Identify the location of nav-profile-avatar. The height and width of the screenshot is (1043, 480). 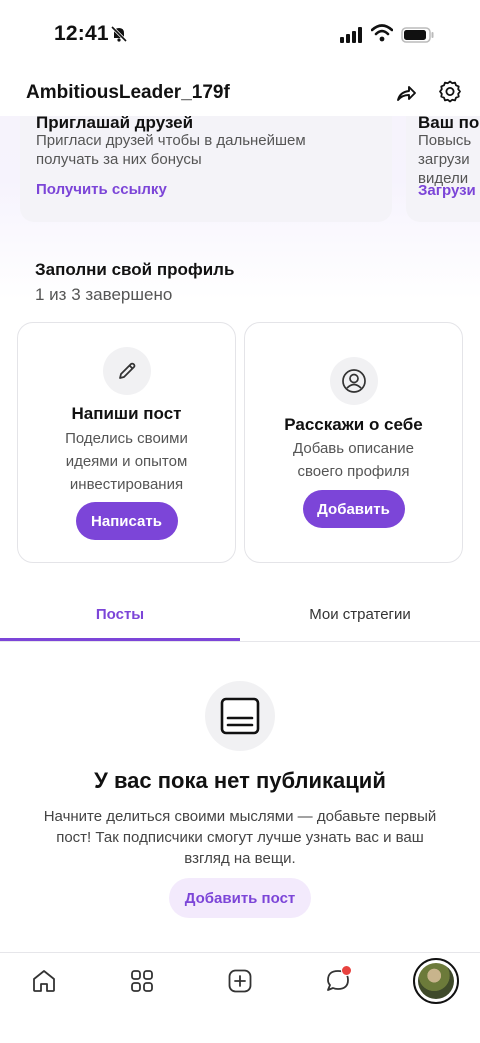
(436, 981).